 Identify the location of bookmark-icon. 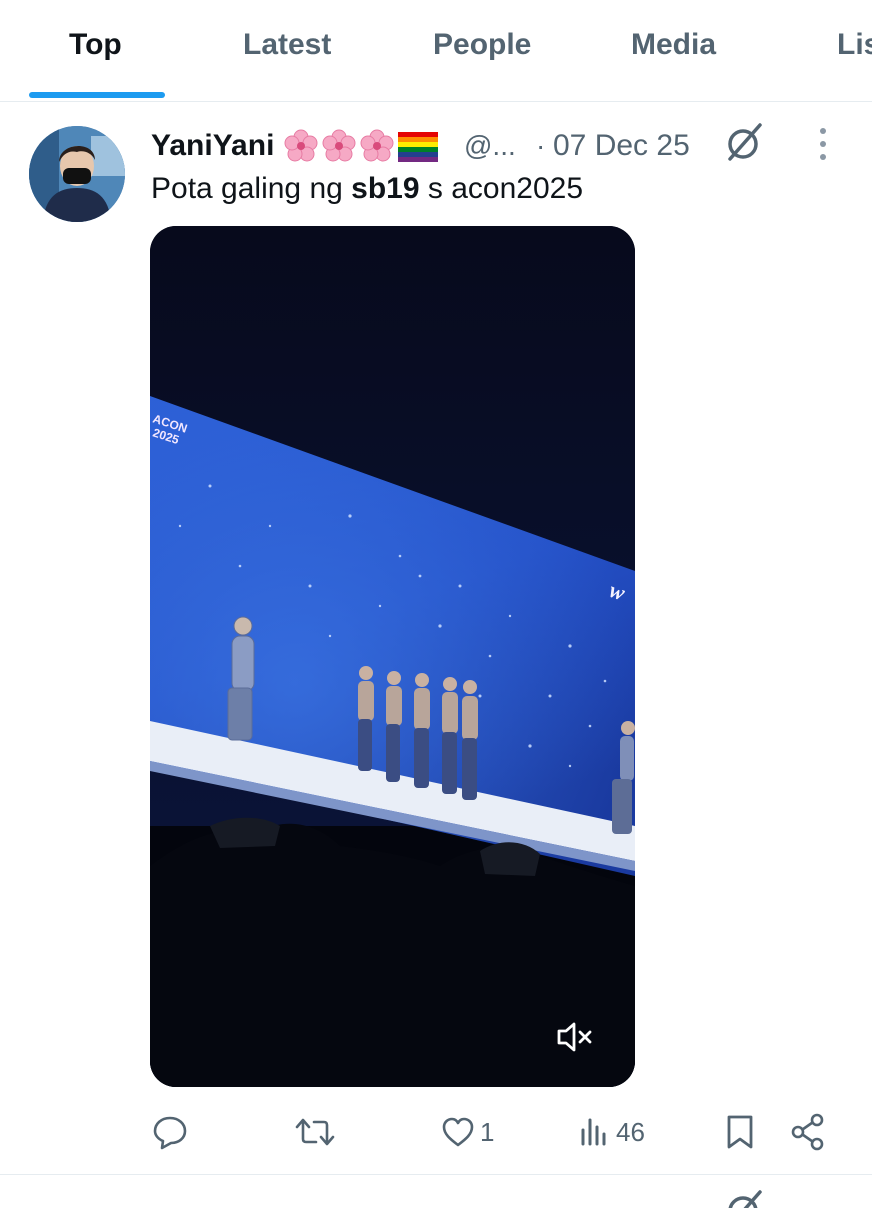
(740, 1132).